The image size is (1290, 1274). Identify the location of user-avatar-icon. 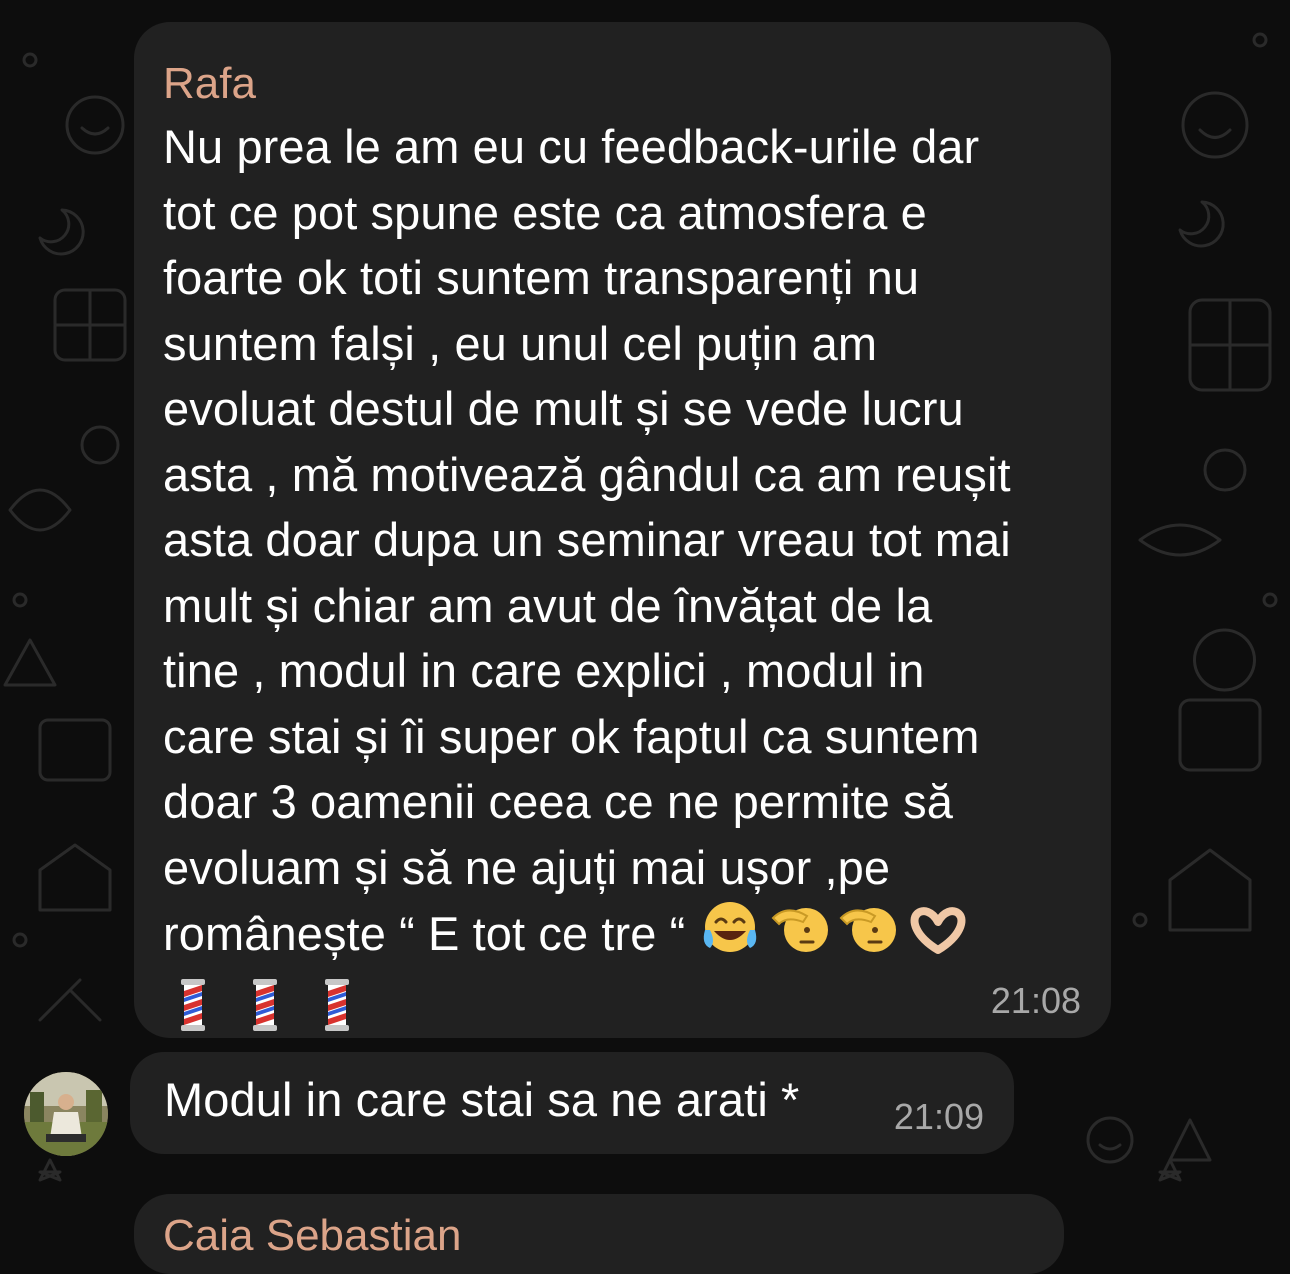
(66, 1114).